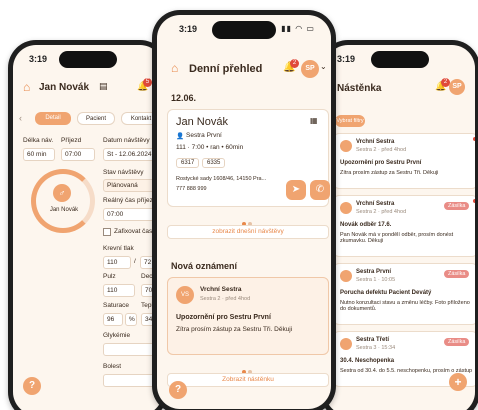 Image resolution: width=478 pixels, height=410 pixels. What do you see at coordinates (296, 190) in the screenshot?
I see `navigate-button: ➤` at bounding box center [296, 190].